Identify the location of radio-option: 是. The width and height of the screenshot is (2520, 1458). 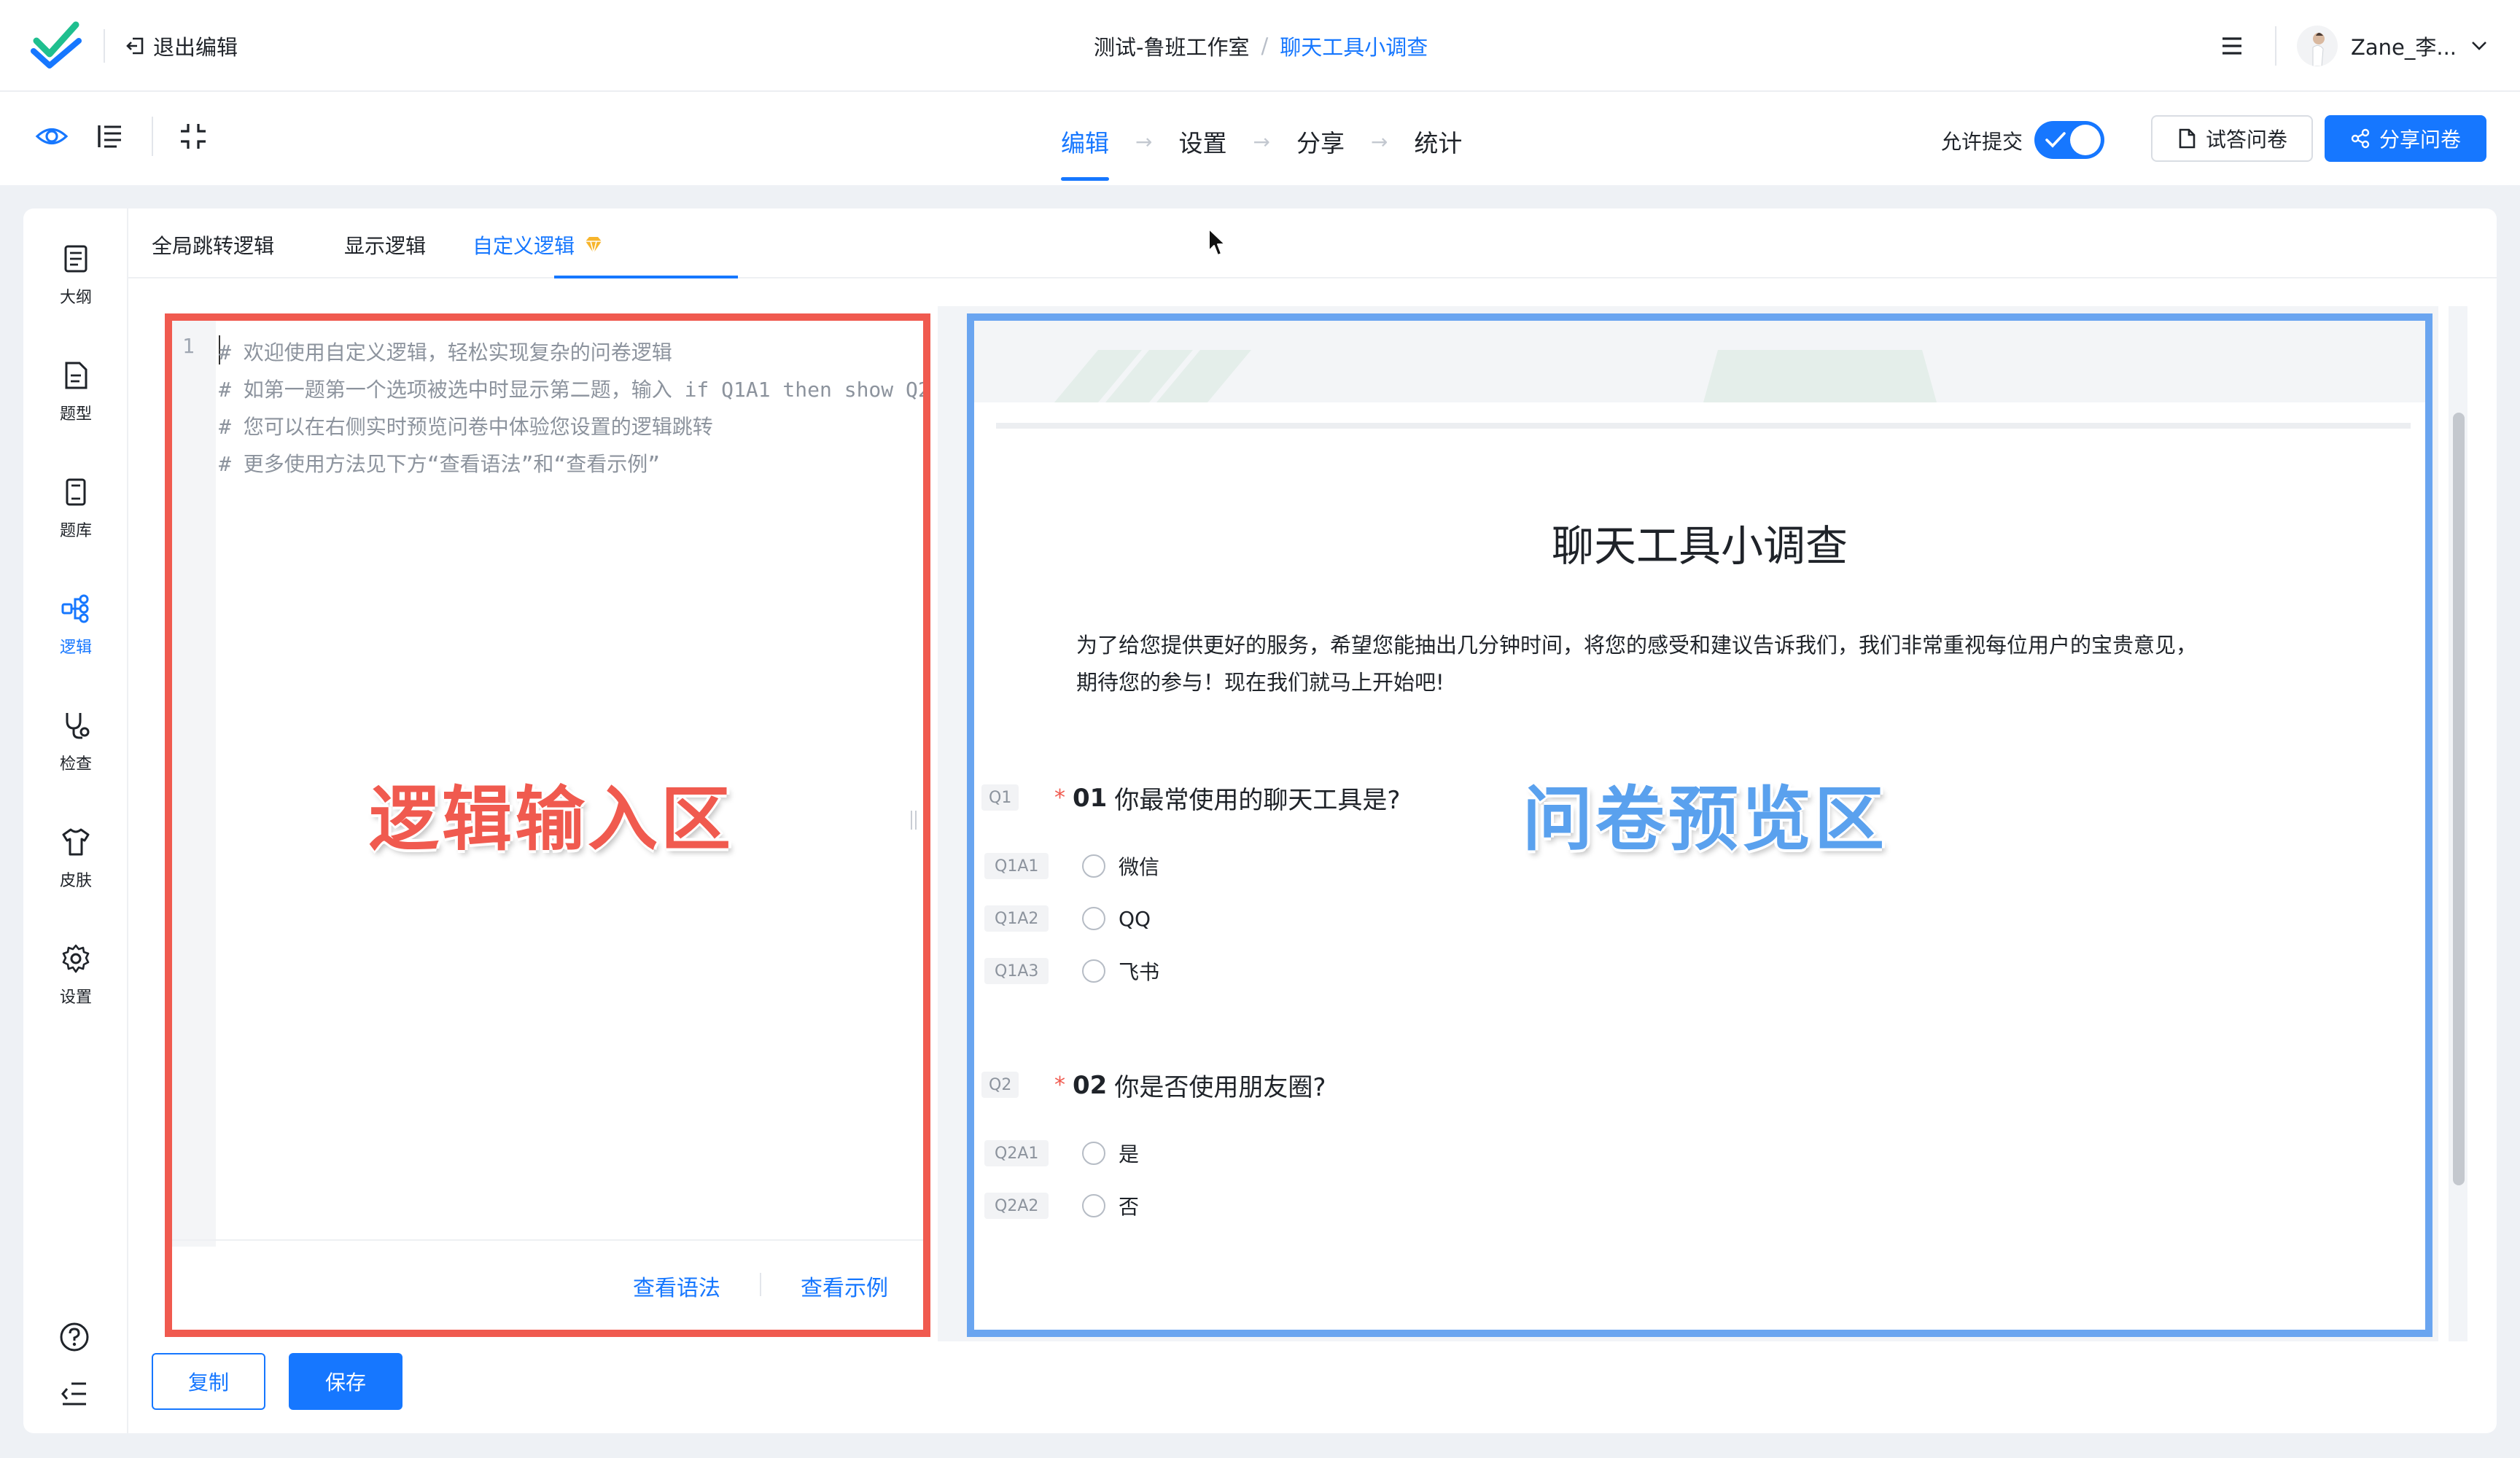
(1110, 1153).